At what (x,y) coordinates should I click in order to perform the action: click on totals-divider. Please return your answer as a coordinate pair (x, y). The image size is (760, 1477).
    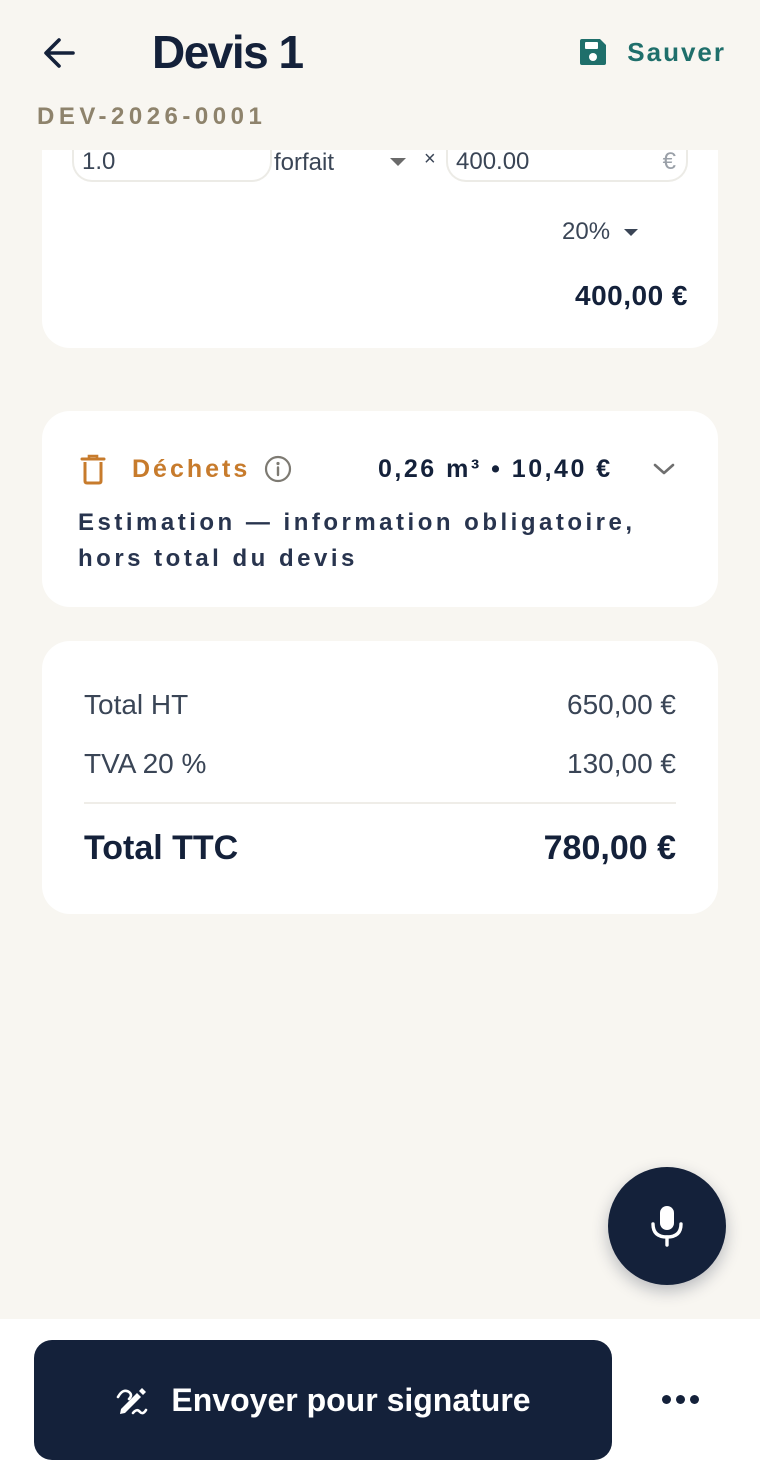
    Looking at the image, I should click on (380, 803).